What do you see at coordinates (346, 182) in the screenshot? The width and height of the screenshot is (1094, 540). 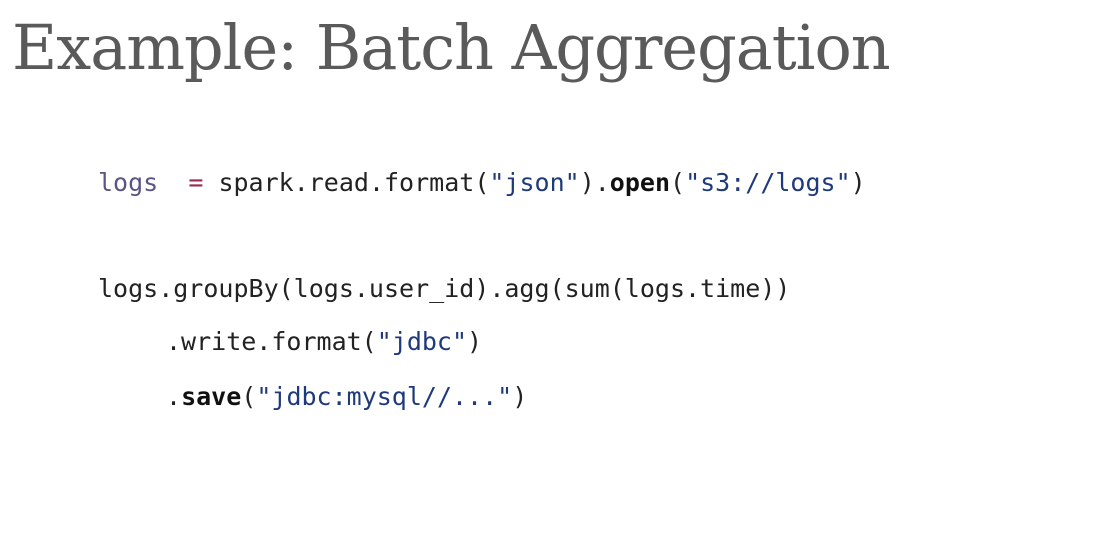 I see `code-text: spark.read.format(` at bounding box center [346, 182].